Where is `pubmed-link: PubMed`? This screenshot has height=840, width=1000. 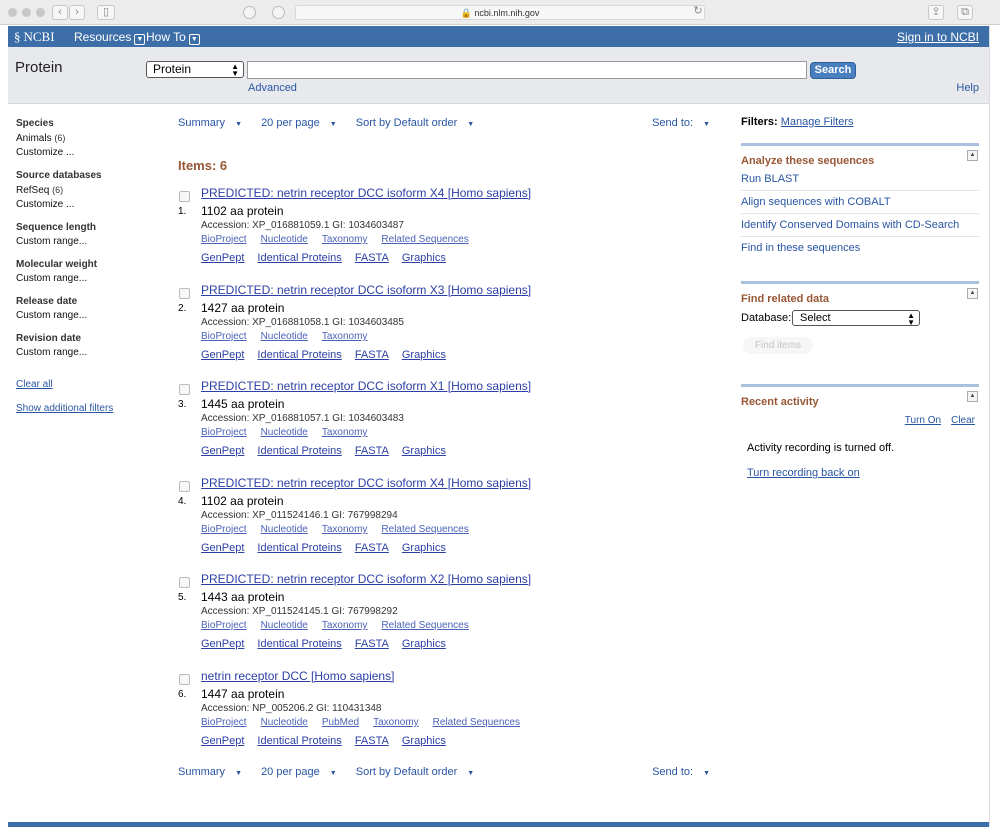
pubmed-link: PubMed is located at coordinates (340, 722).